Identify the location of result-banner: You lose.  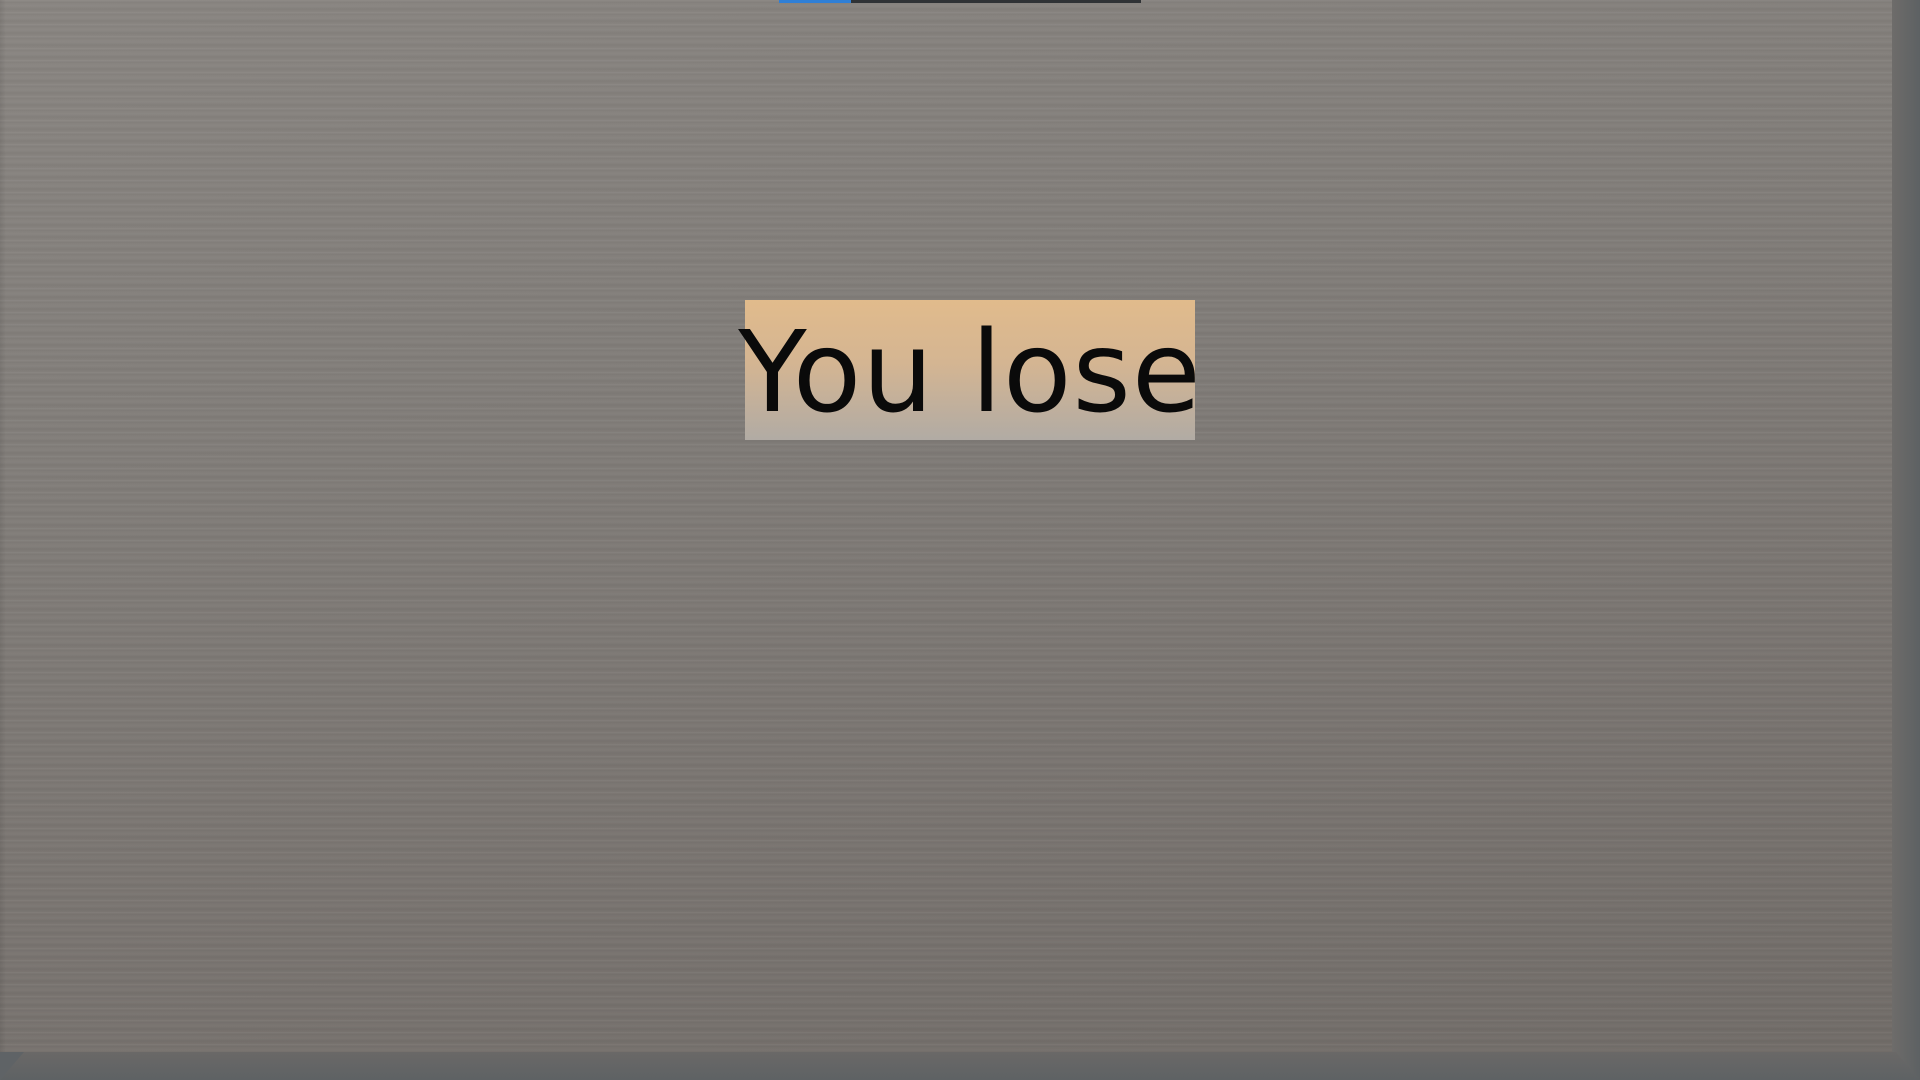
(969, 370).